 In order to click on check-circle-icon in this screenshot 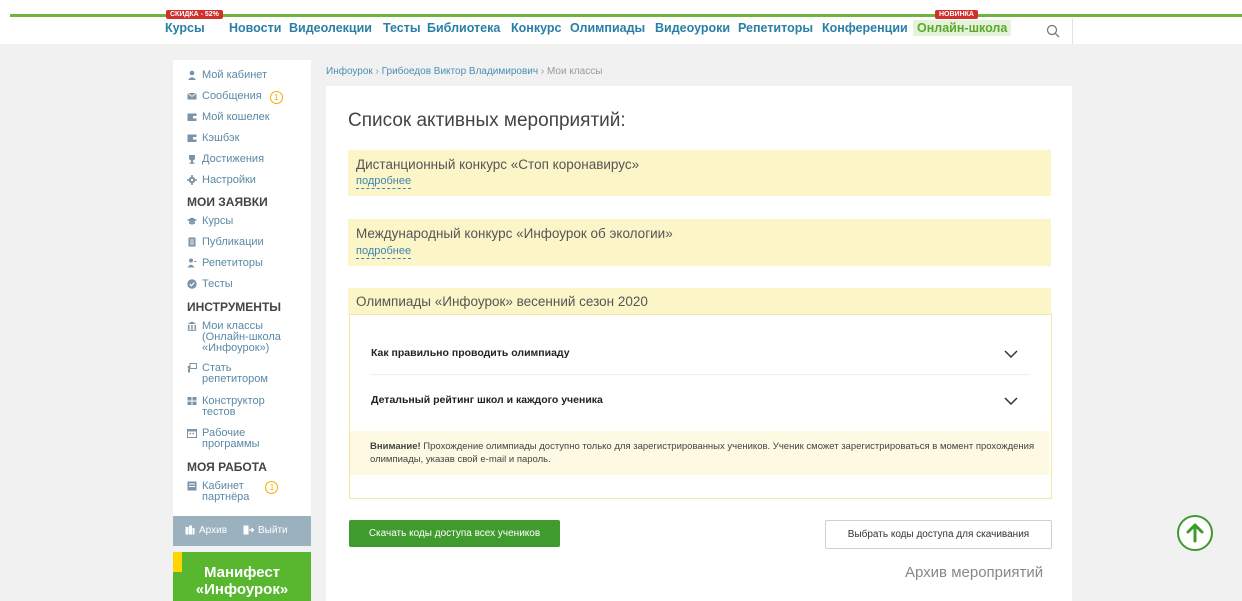, I will do `click(192, 284)`.